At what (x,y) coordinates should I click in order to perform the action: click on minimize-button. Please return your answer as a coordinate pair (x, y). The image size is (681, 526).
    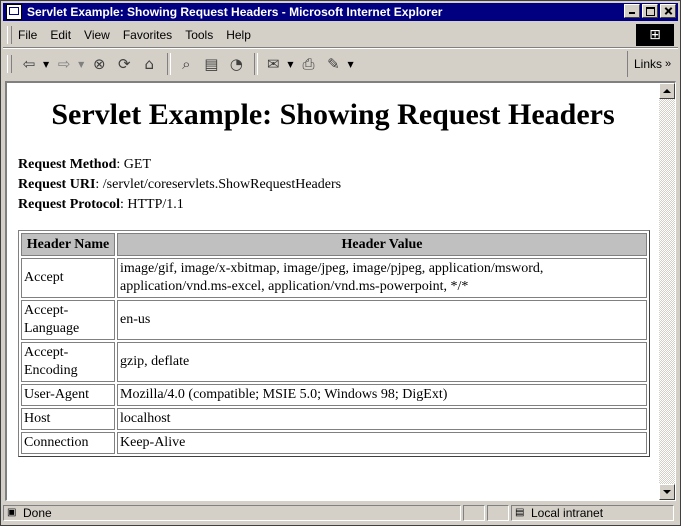
    Looking at the image, I should click on (632, 11).